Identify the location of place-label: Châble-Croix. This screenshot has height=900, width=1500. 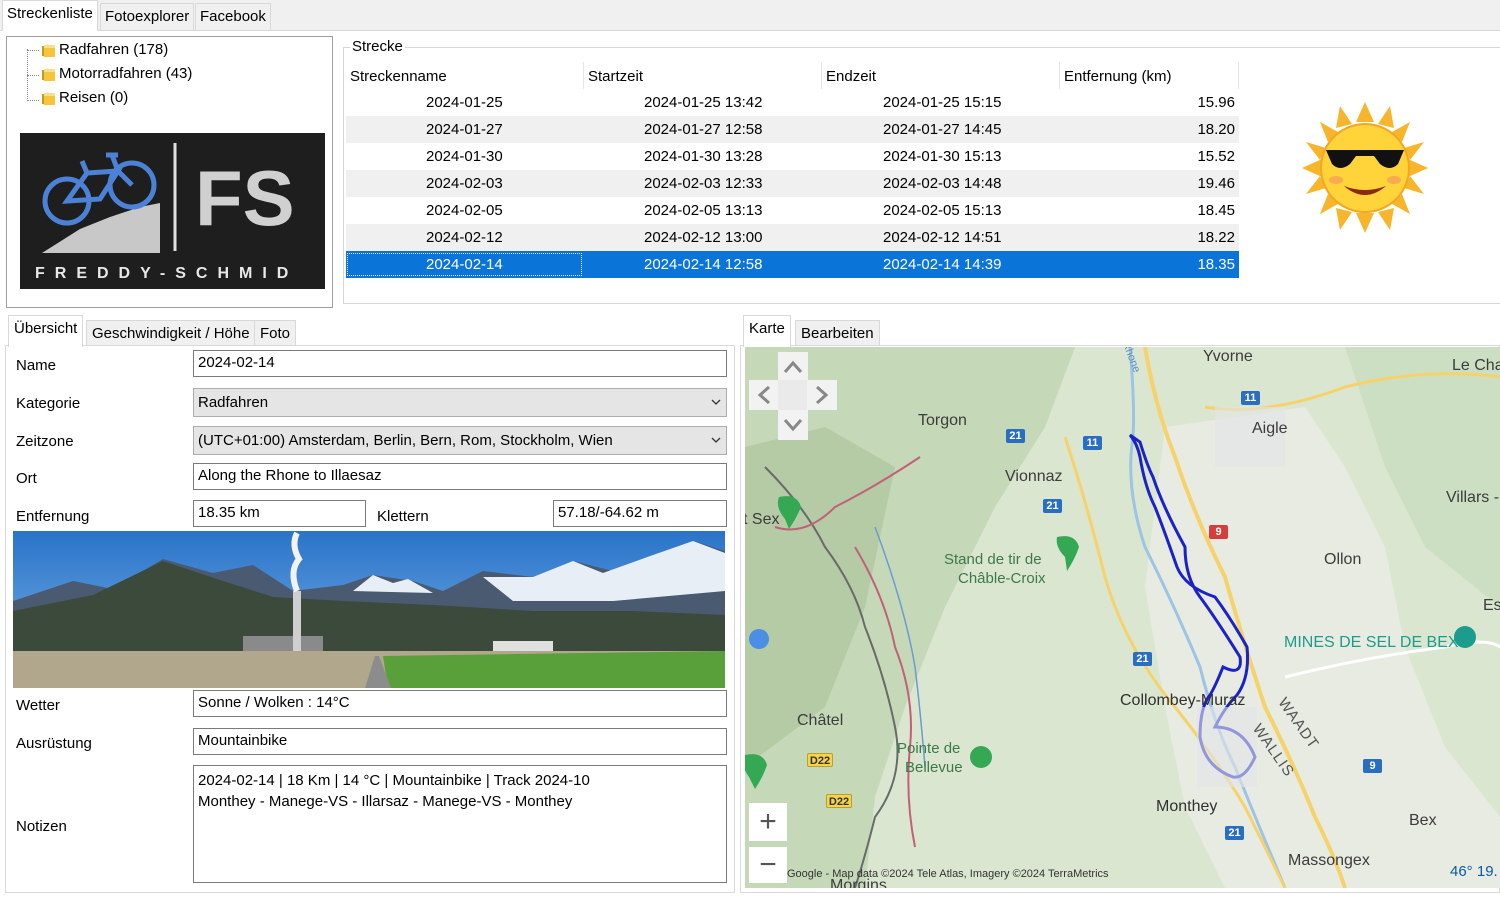
(1002, 578).